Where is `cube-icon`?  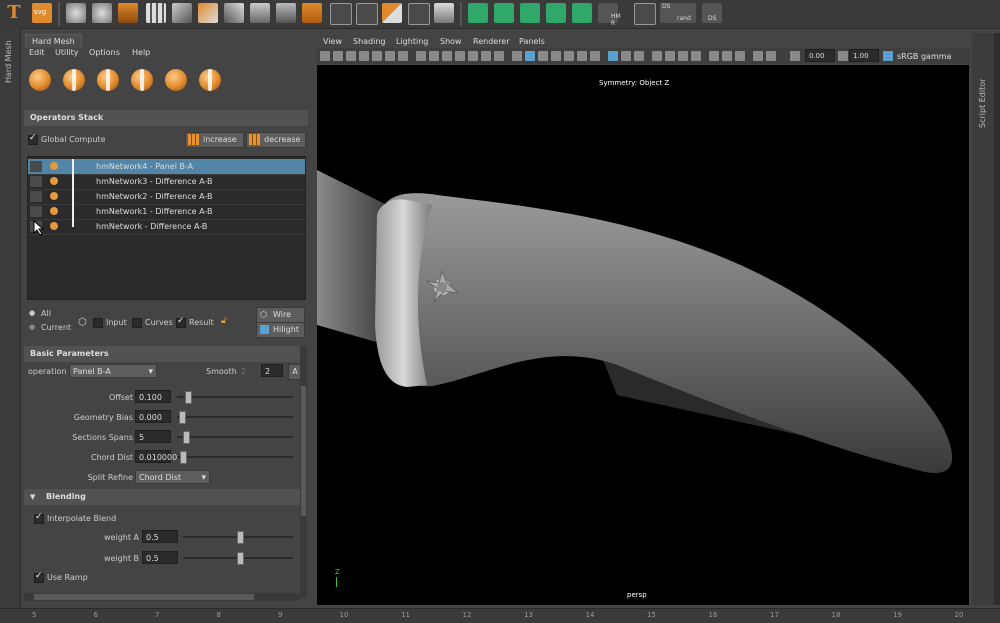 cube-icon is located at coordinates (182, 13).